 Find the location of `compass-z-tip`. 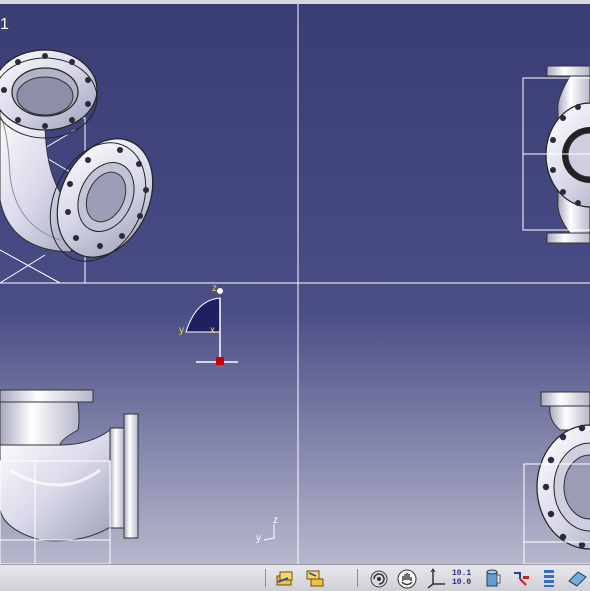

compass-z-tip is located at coordinates (220, 291).